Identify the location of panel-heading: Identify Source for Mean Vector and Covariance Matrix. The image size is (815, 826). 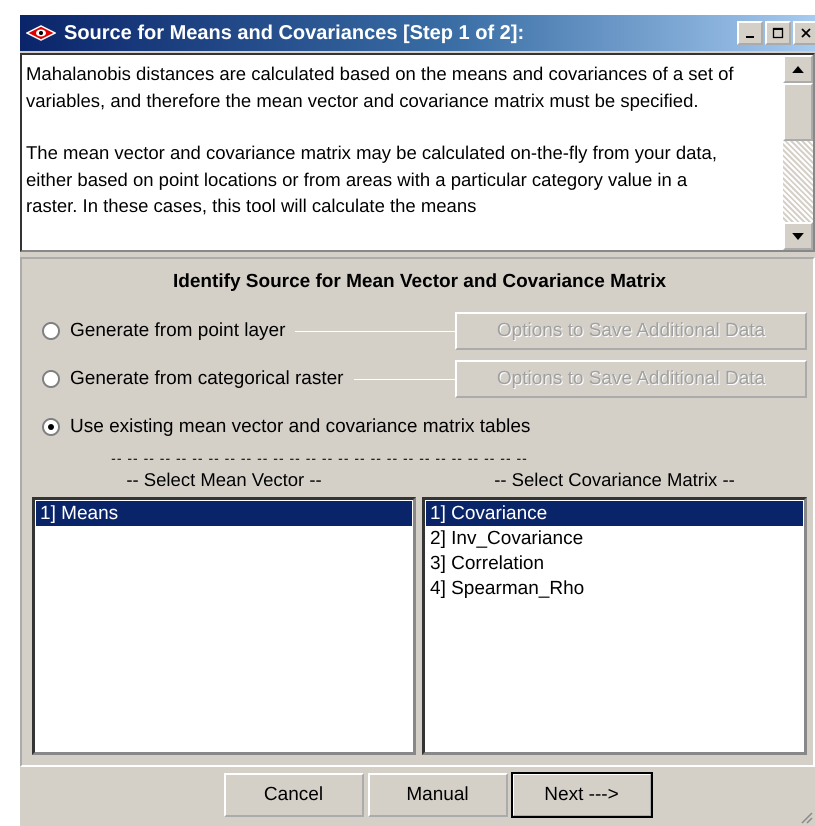
(420, 282).